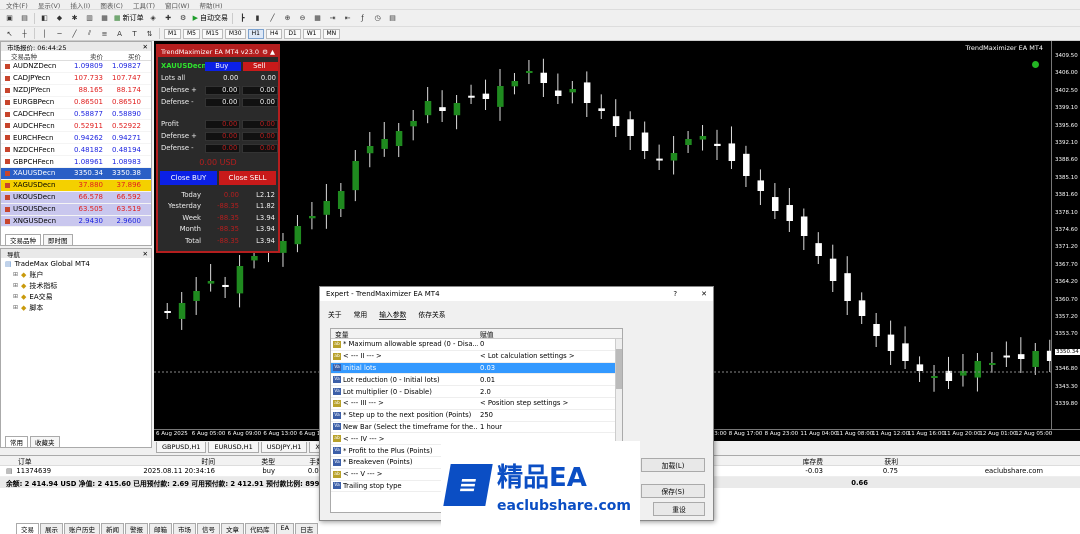 This screenshot has width=1080, height=534. What do you see at coordinates (311, 33) in the screenshot?
I see `timeframe-w1: W1` at bounding box center [311, 33].